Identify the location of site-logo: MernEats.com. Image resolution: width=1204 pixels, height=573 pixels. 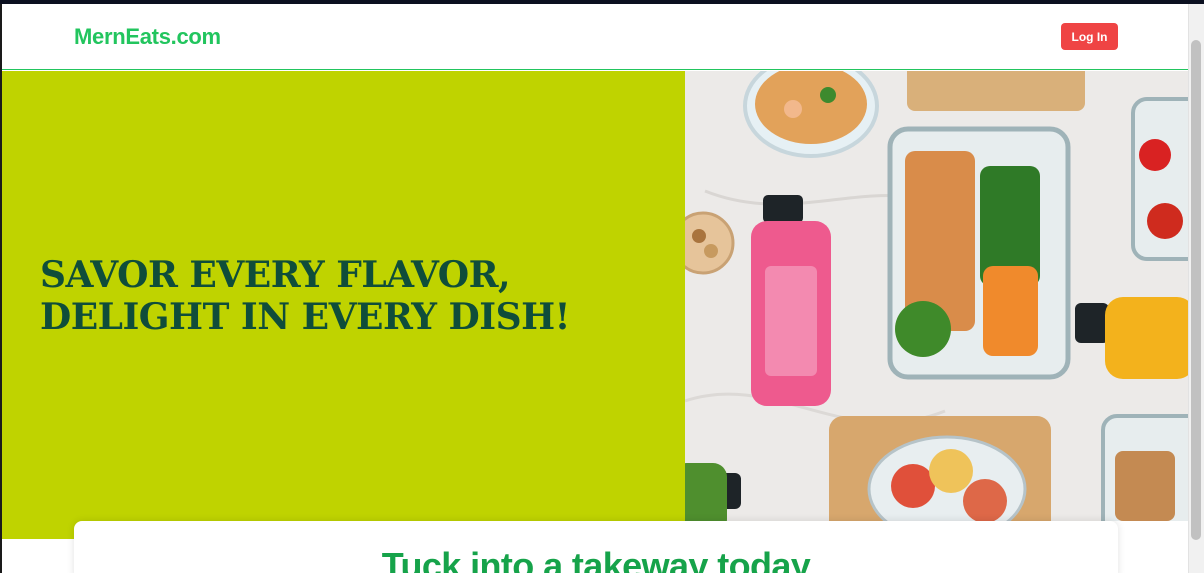
(147, 37).